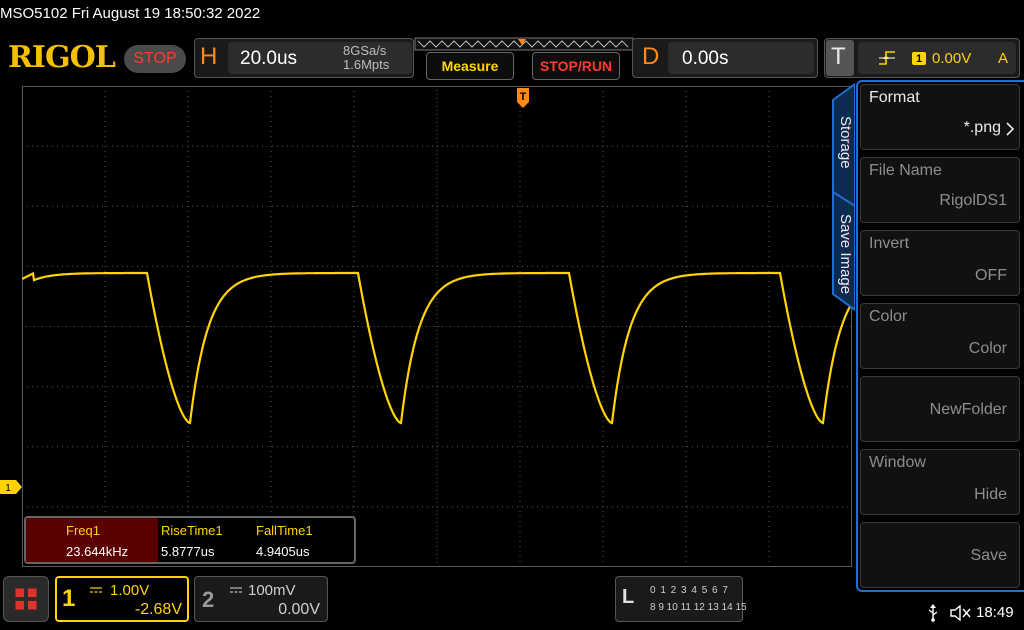 This screenshot has height=630, width=1024. I want to click on delay-letter: D, so click(651, 56).